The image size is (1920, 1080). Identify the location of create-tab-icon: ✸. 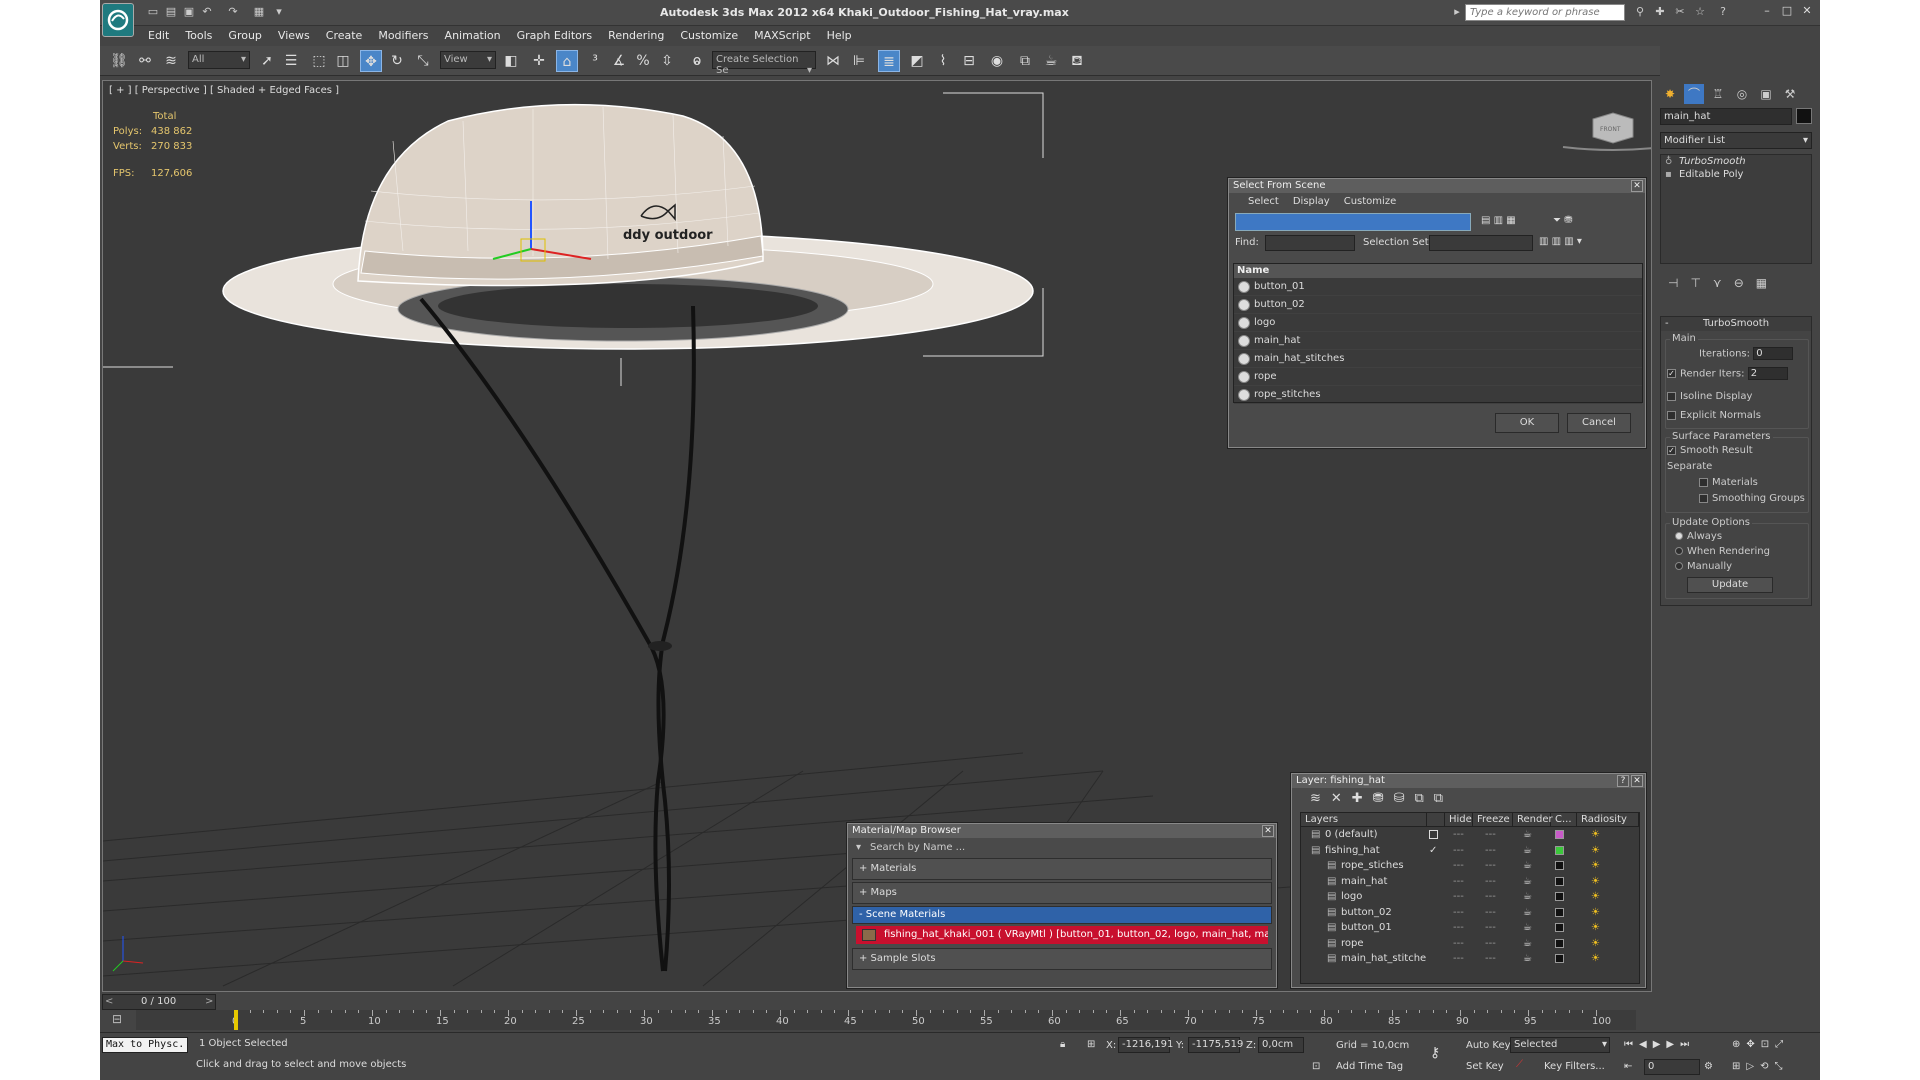
(1670, 94).